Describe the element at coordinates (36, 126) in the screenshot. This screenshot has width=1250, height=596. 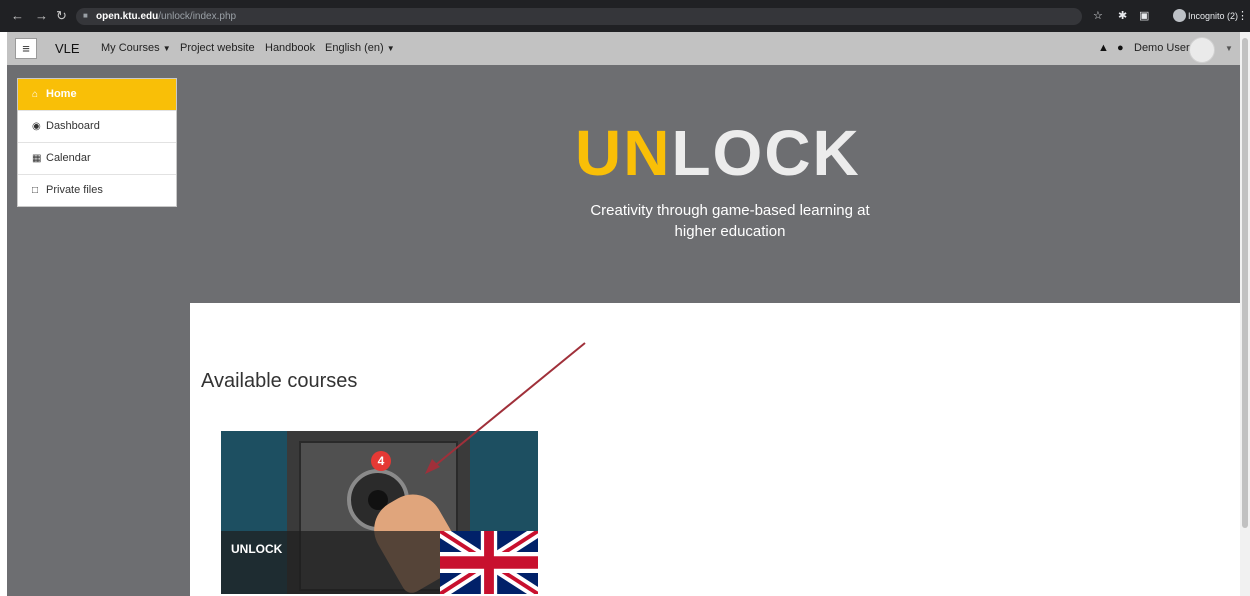
I see `dashboard-icon: ◉` at that location.